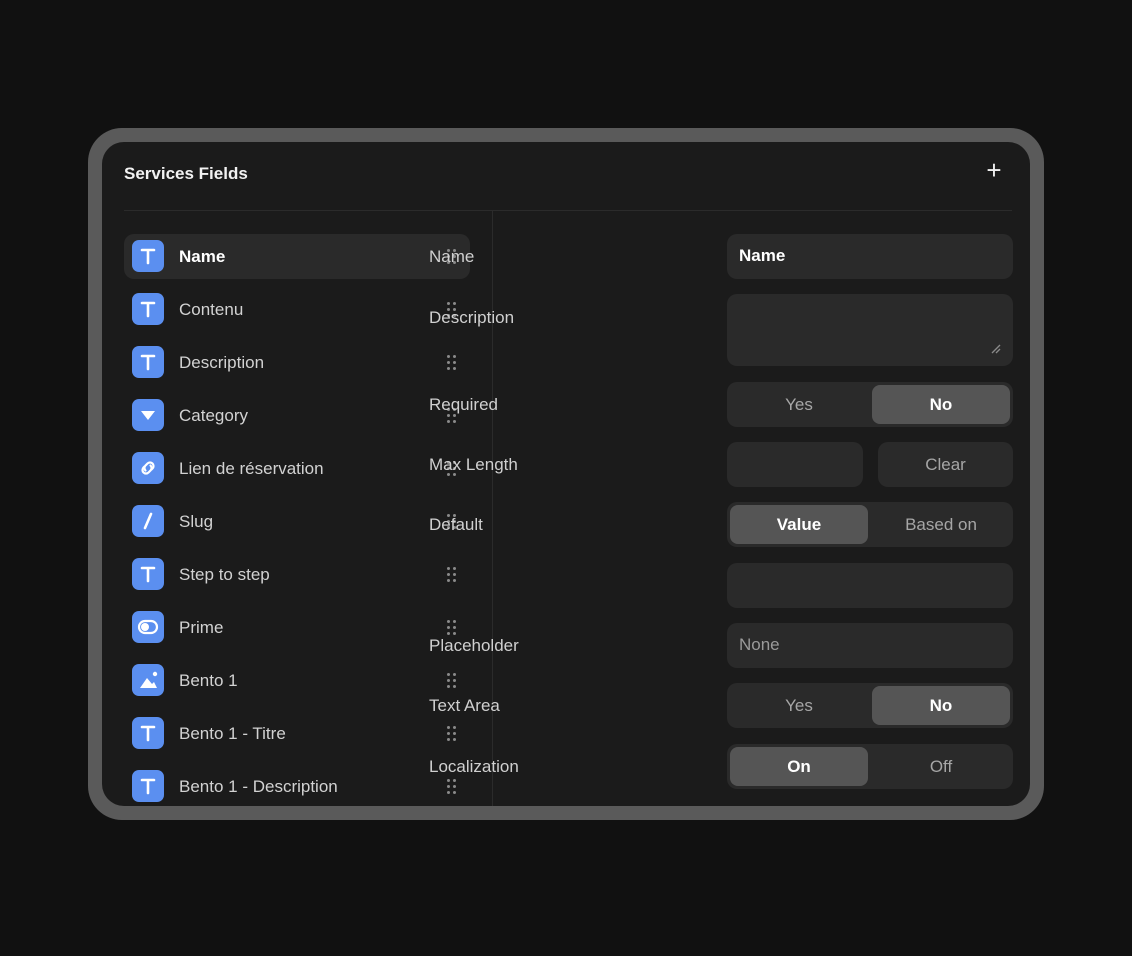  I want to click on default-value-option: Value, so click(799, 524).